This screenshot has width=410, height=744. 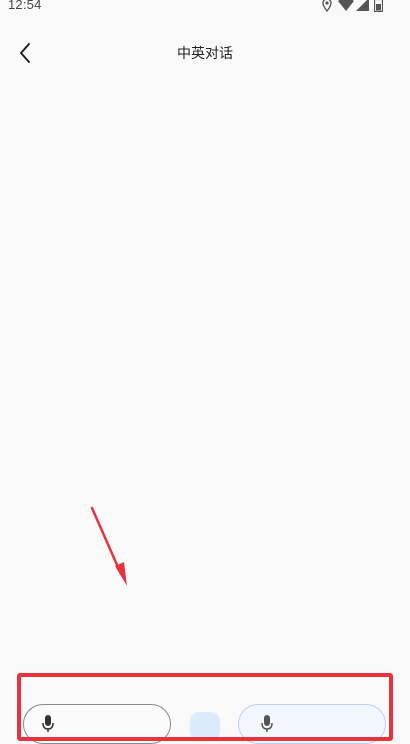 I want to click on wifi-icon, so click(x=346, y=5).